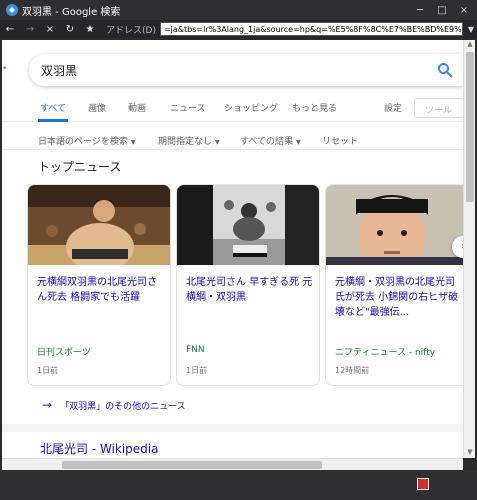 This screenshot has height=500, width=477. I want to click on results-filter: すべての結果 ▼, so click(270, 140).